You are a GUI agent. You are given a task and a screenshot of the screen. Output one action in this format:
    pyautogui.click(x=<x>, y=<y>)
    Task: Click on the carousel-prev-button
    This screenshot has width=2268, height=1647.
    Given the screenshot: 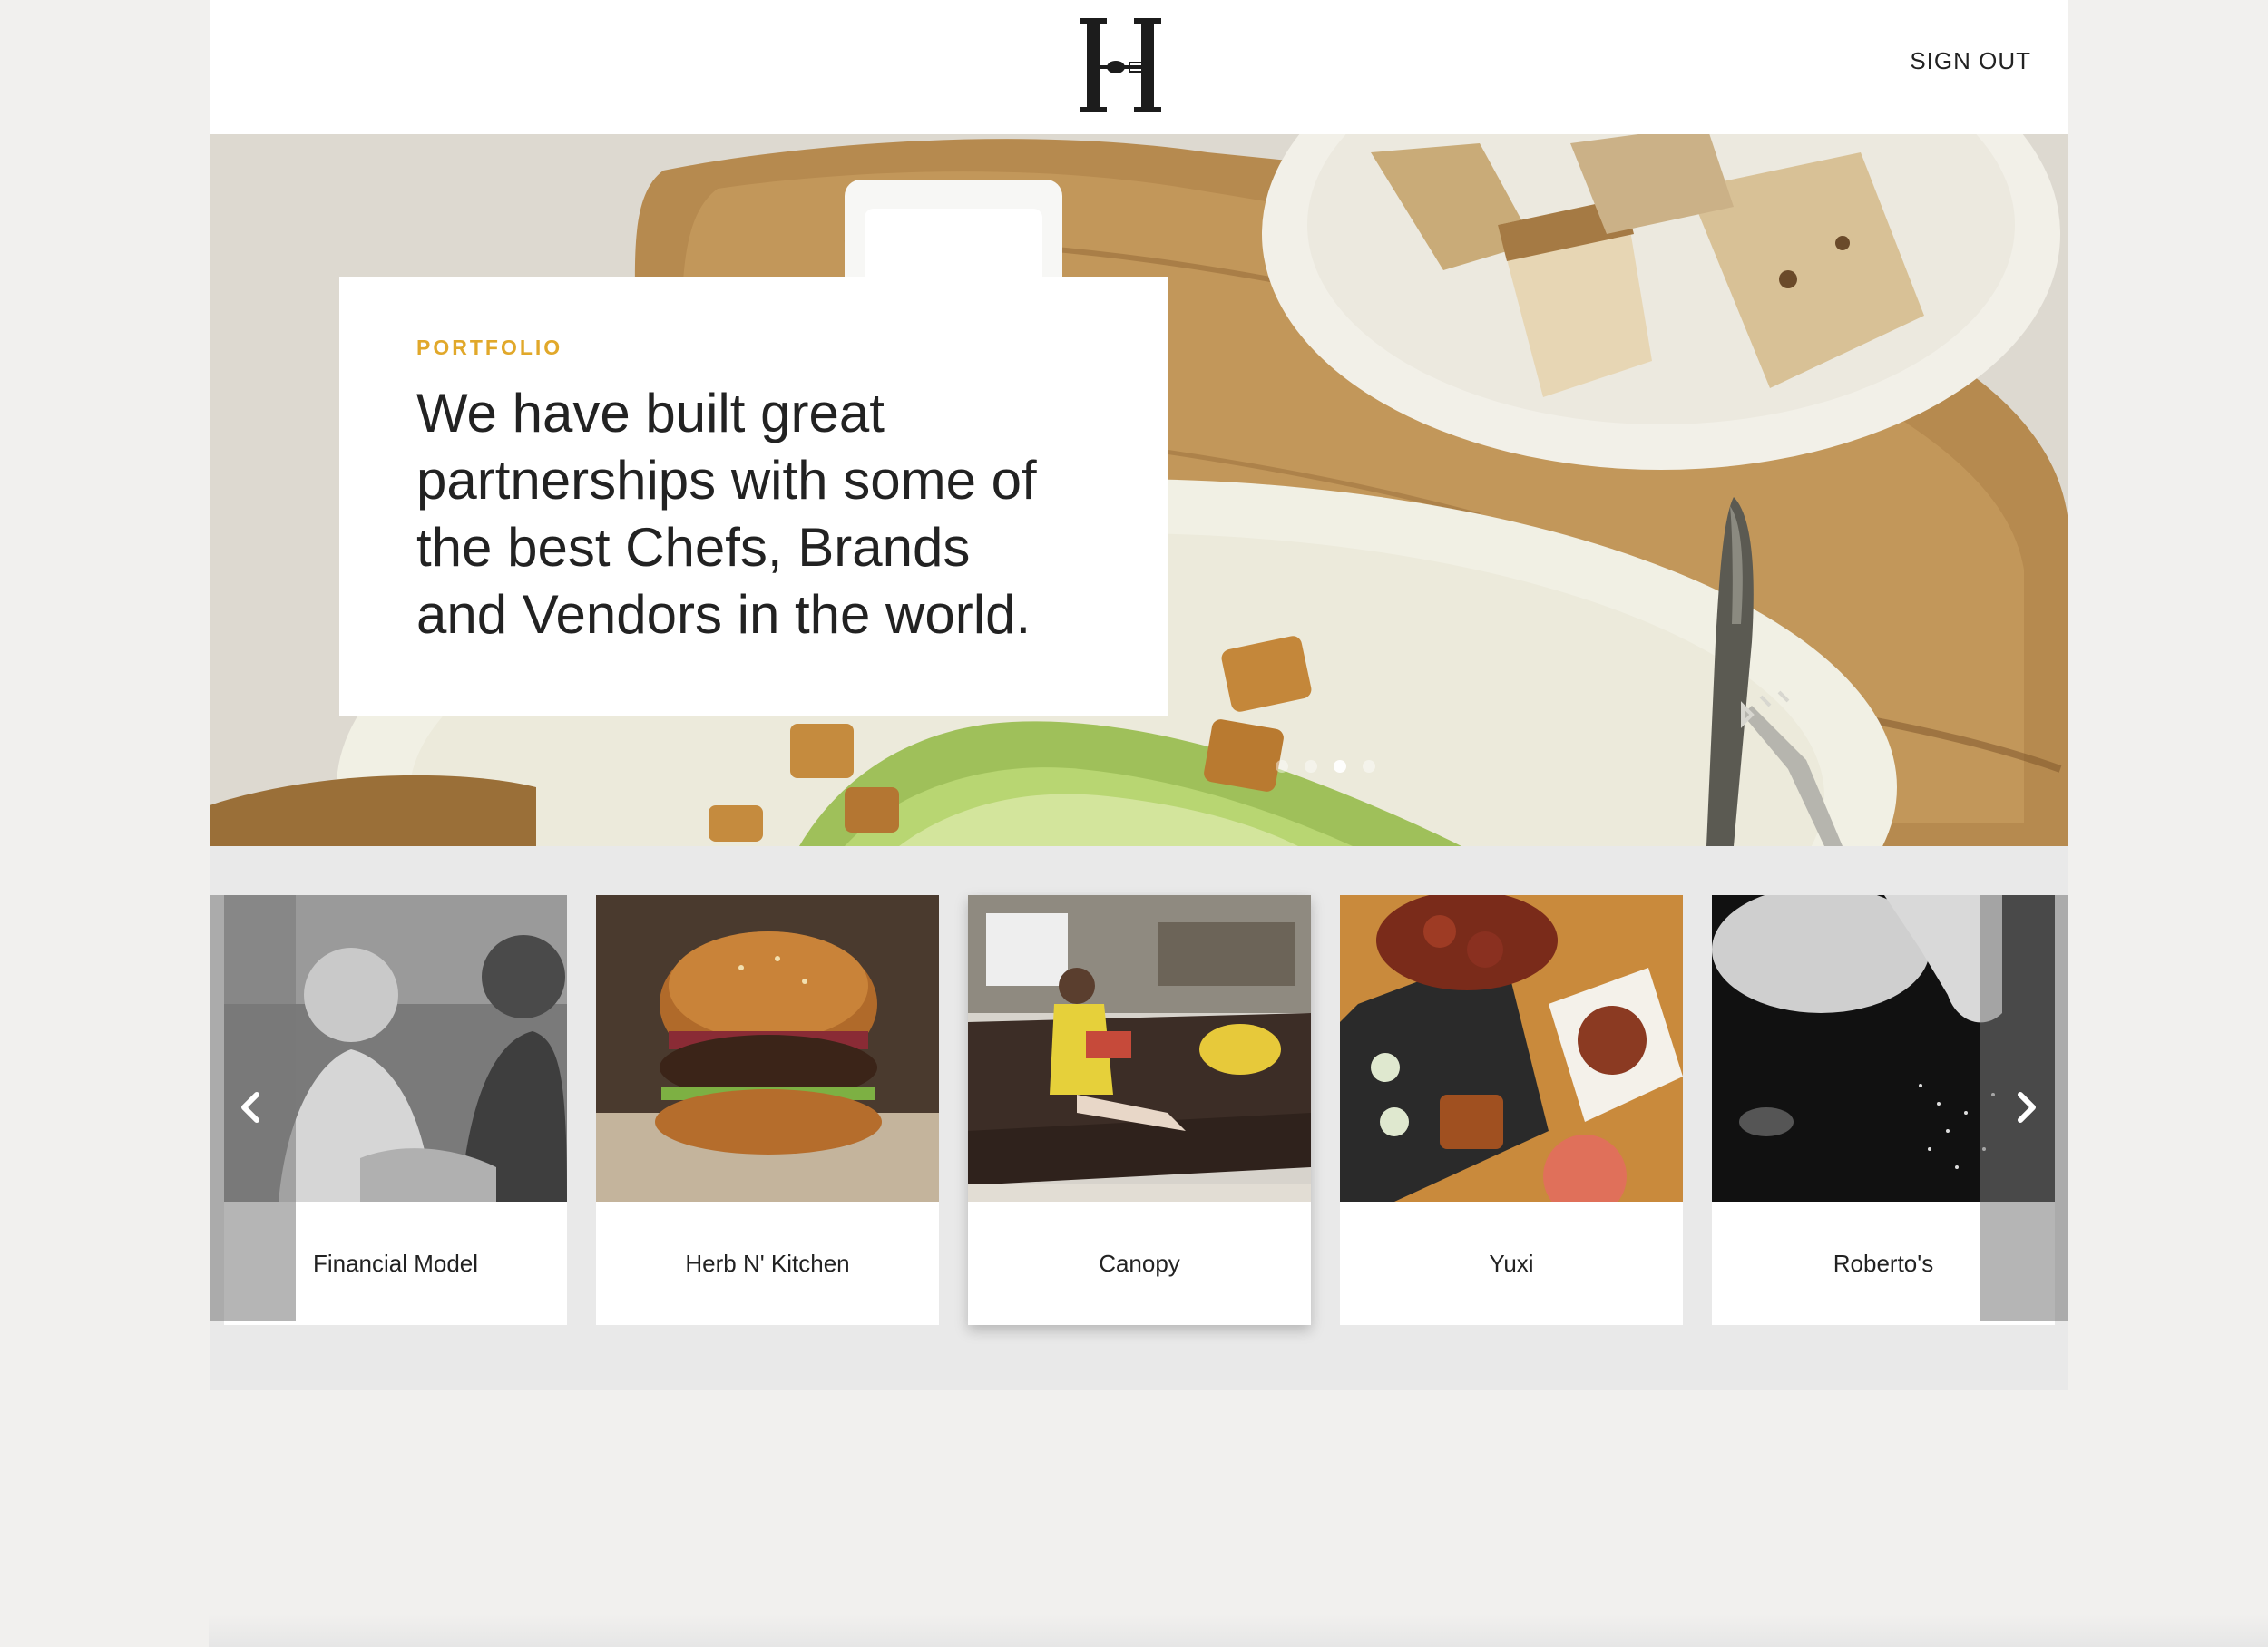 What is the action you would take?
    pyautogui.click(x=253, y=1108)
    